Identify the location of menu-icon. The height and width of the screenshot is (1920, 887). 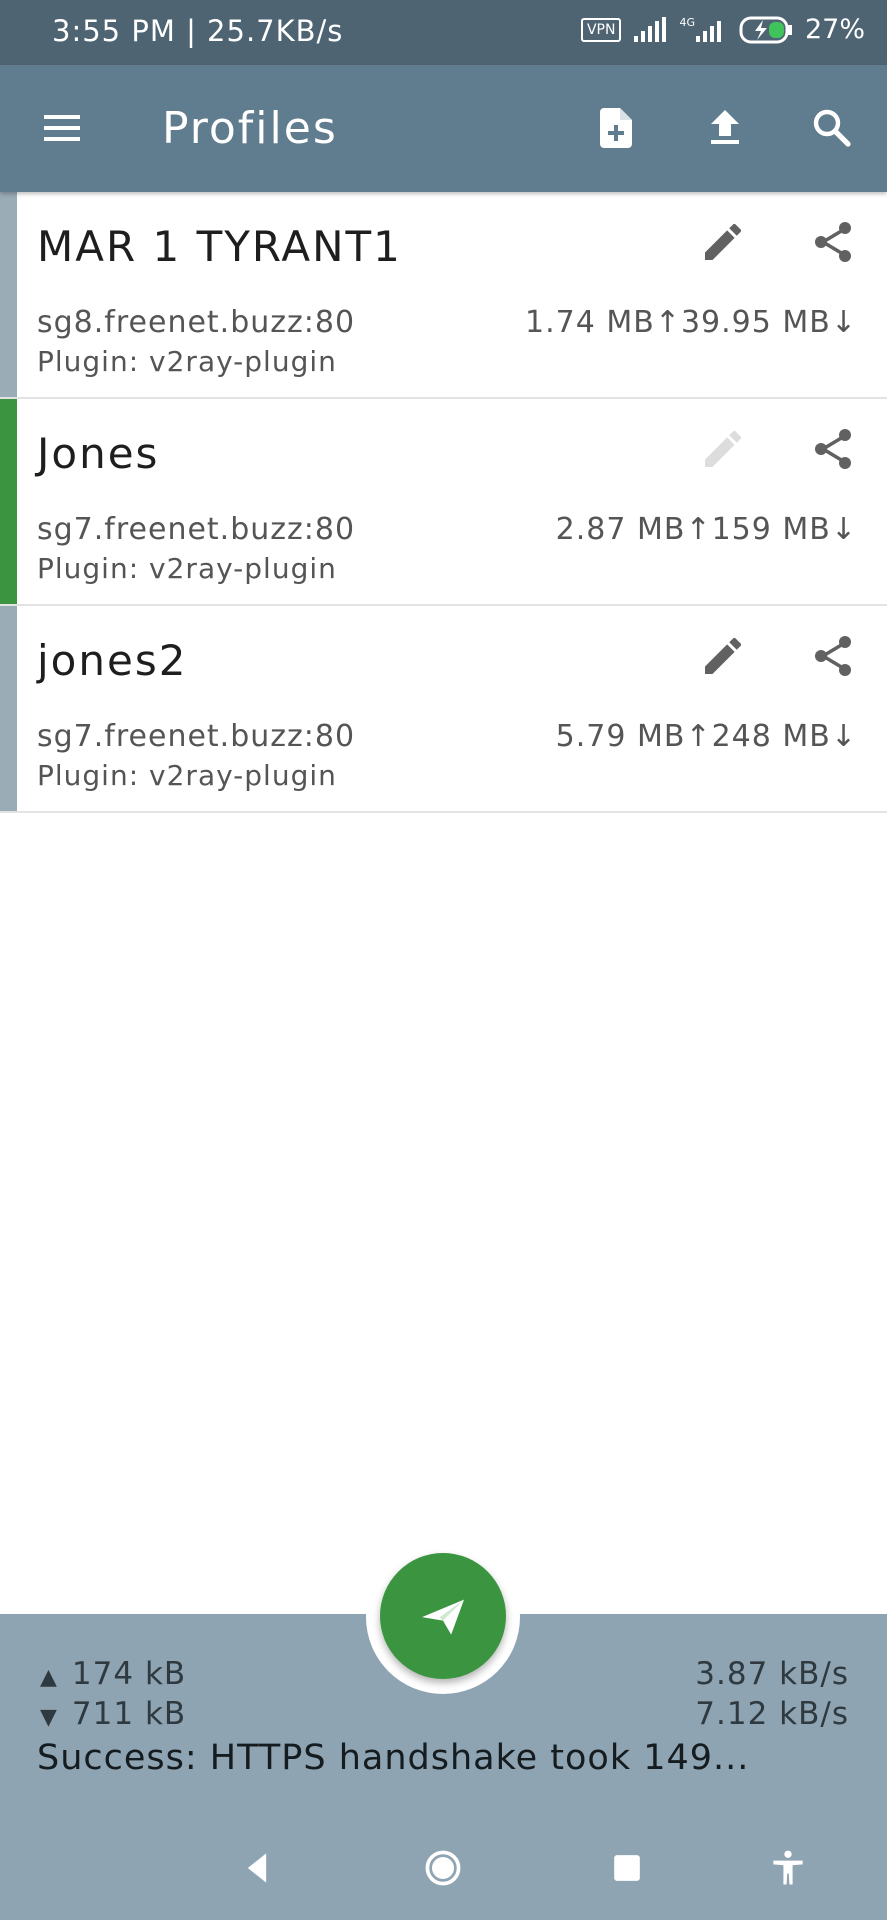
(62, 128).